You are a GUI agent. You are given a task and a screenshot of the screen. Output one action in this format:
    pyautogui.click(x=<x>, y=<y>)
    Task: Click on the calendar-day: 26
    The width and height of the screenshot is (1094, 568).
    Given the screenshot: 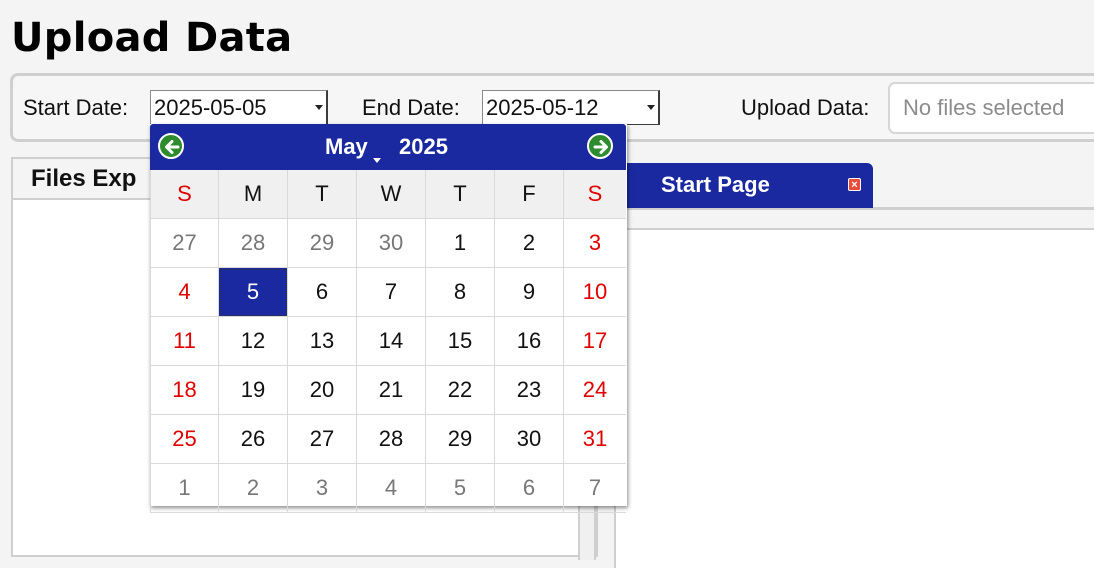 What is the action you would take?
    pyautogui.click(x=253, y=439)
    